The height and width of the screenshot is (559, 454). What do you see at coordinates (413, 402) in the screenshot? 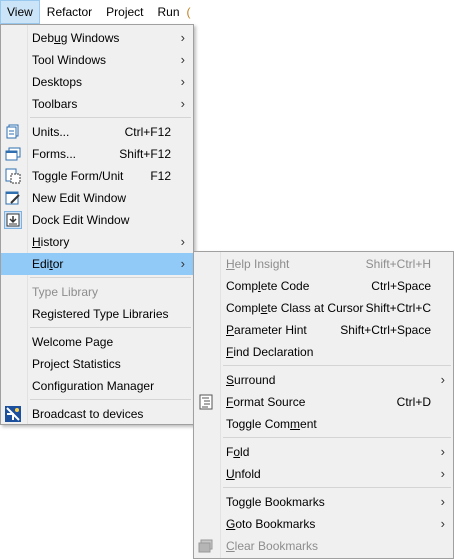
I see `menu-item-shortcut: Ctrl+D` at bounding box center [413, 402].